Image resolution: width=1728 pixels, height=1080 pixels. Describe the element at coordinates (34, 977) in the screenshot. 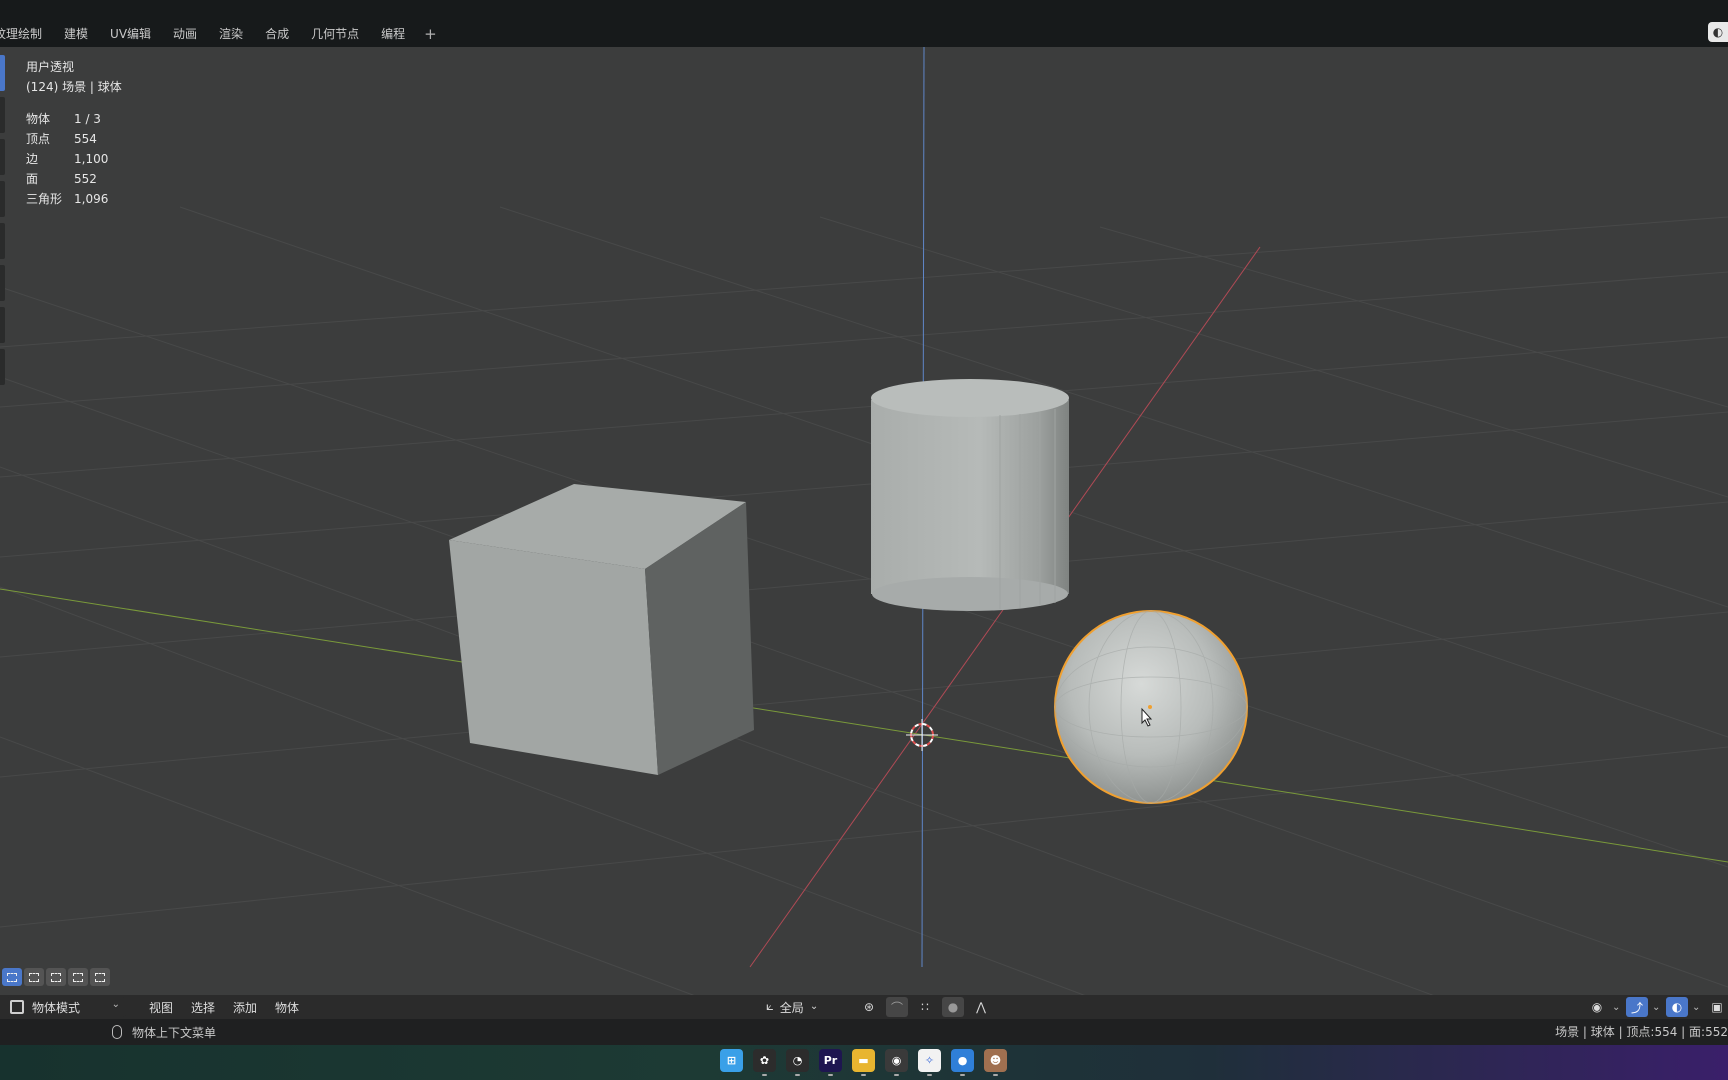

I see `select-extend-button` at that location.